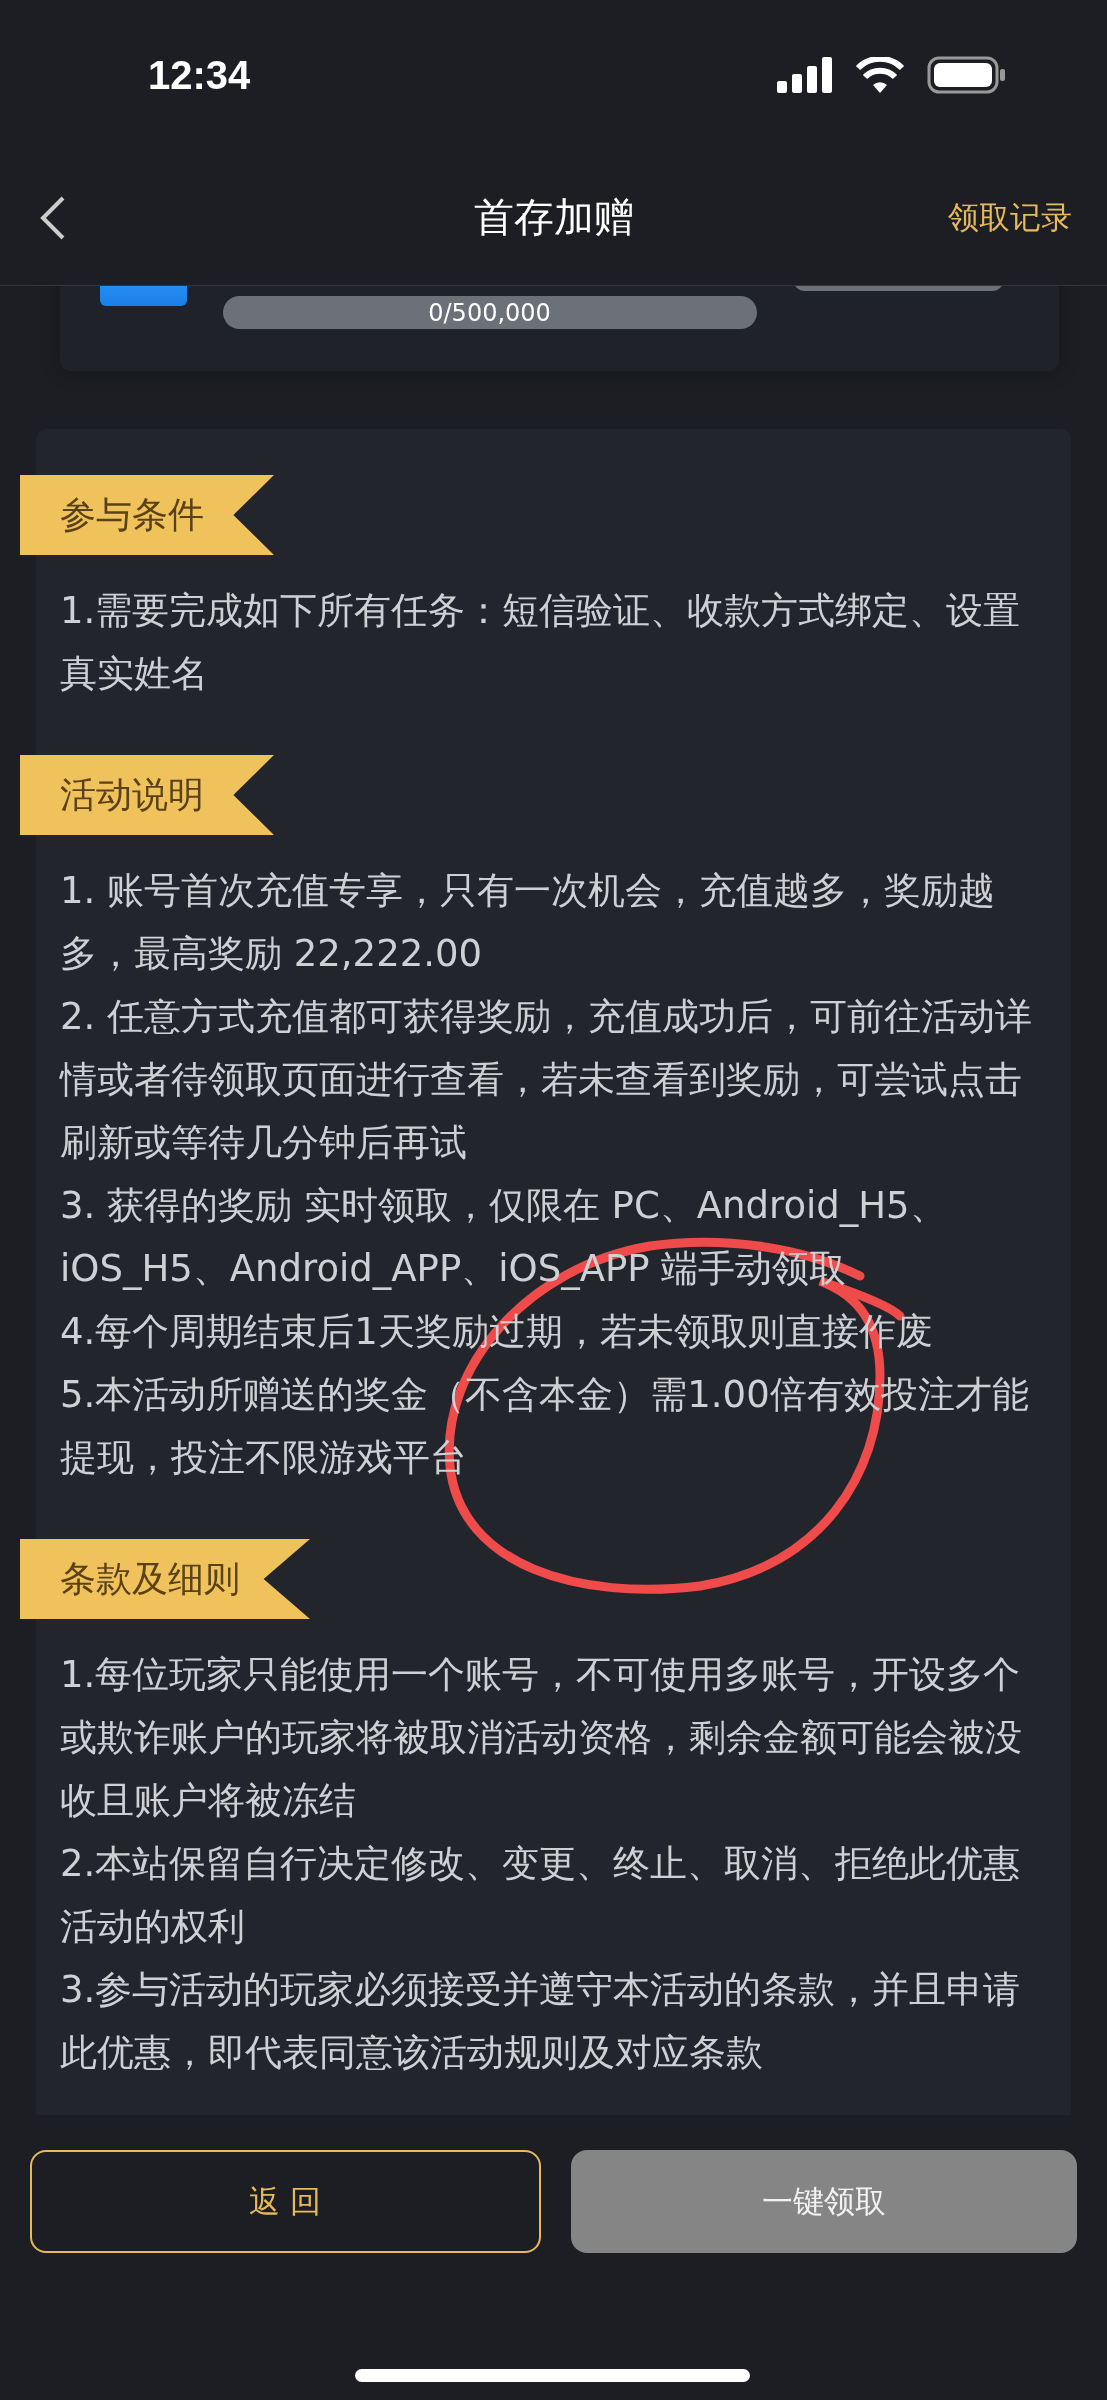 The width and height of the screenshot is (1107, 2400). What do you see at coordinates (199, 75) in the screenshot?
I see `status-time: 12:34` at bounding box center [199, 75].